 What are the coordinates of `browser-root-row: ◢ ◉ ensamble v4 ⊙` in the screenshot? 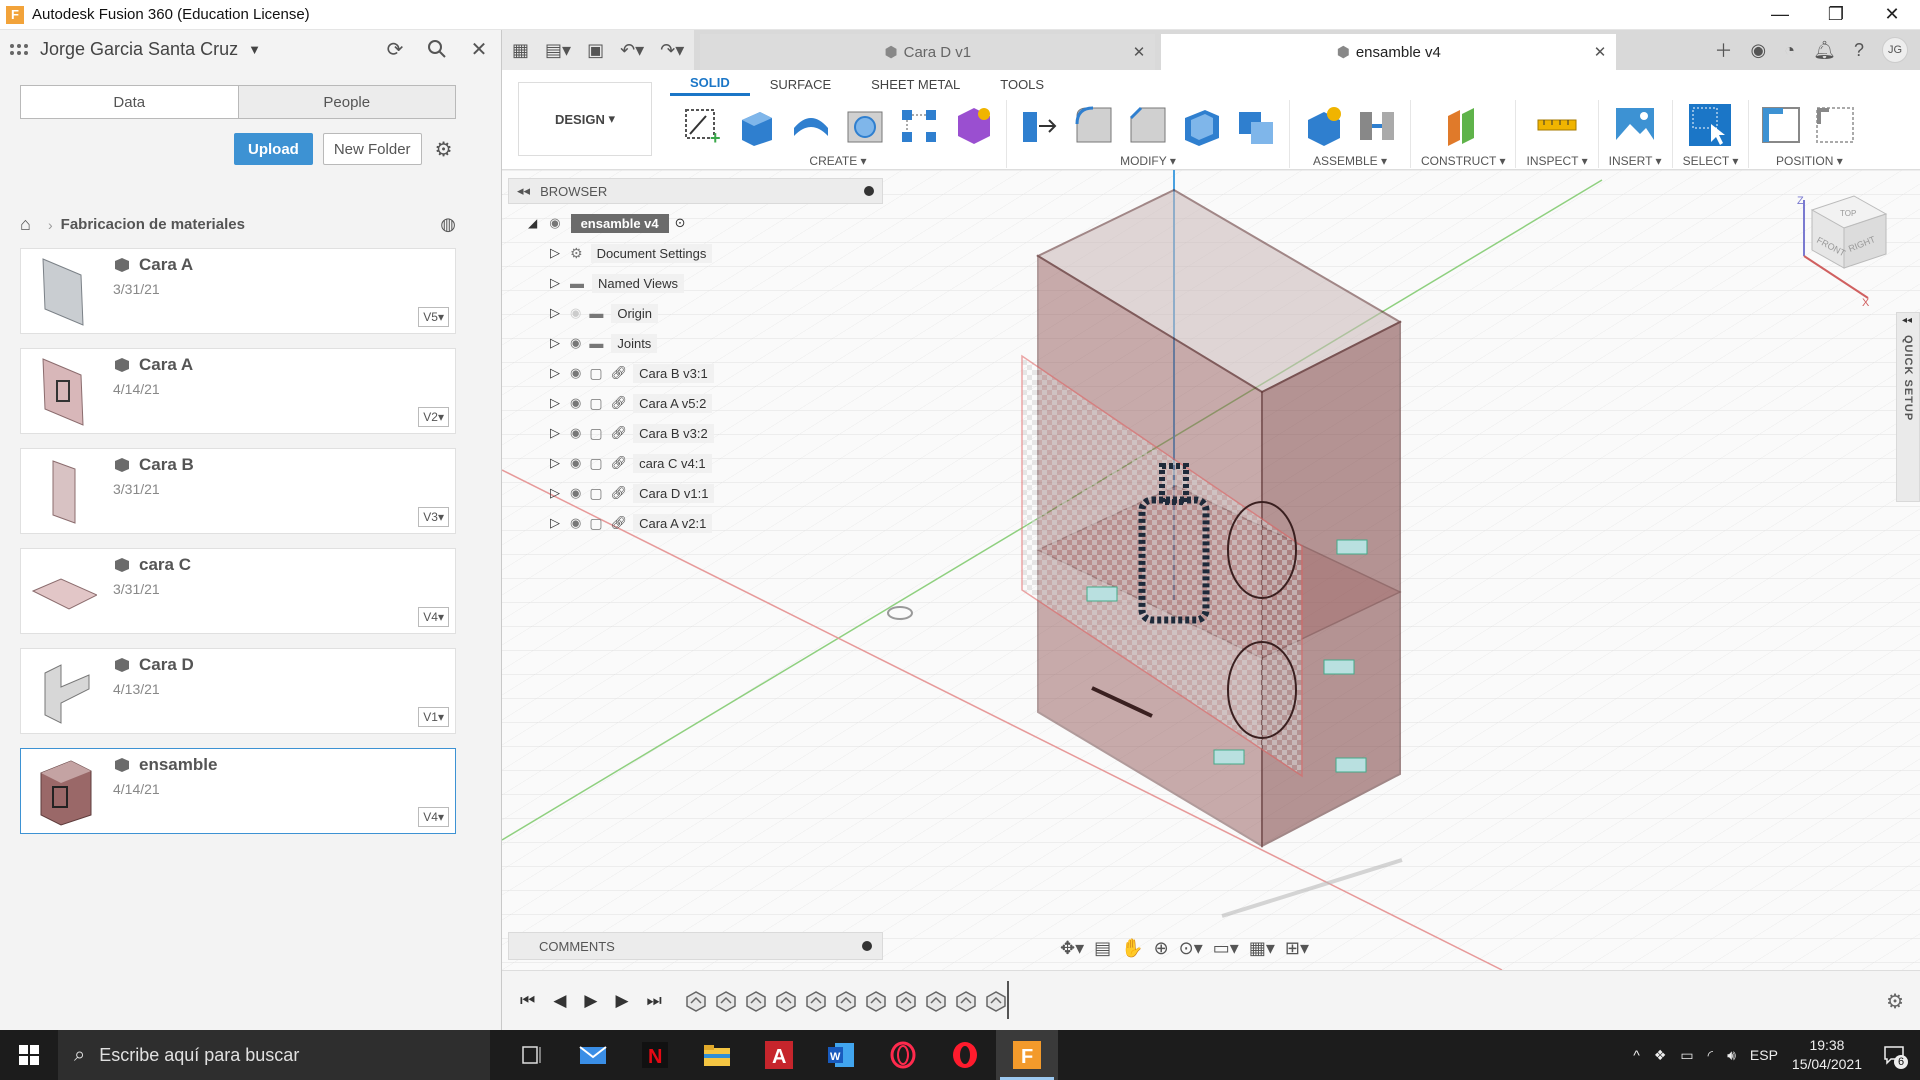 It's located at (695, 223).